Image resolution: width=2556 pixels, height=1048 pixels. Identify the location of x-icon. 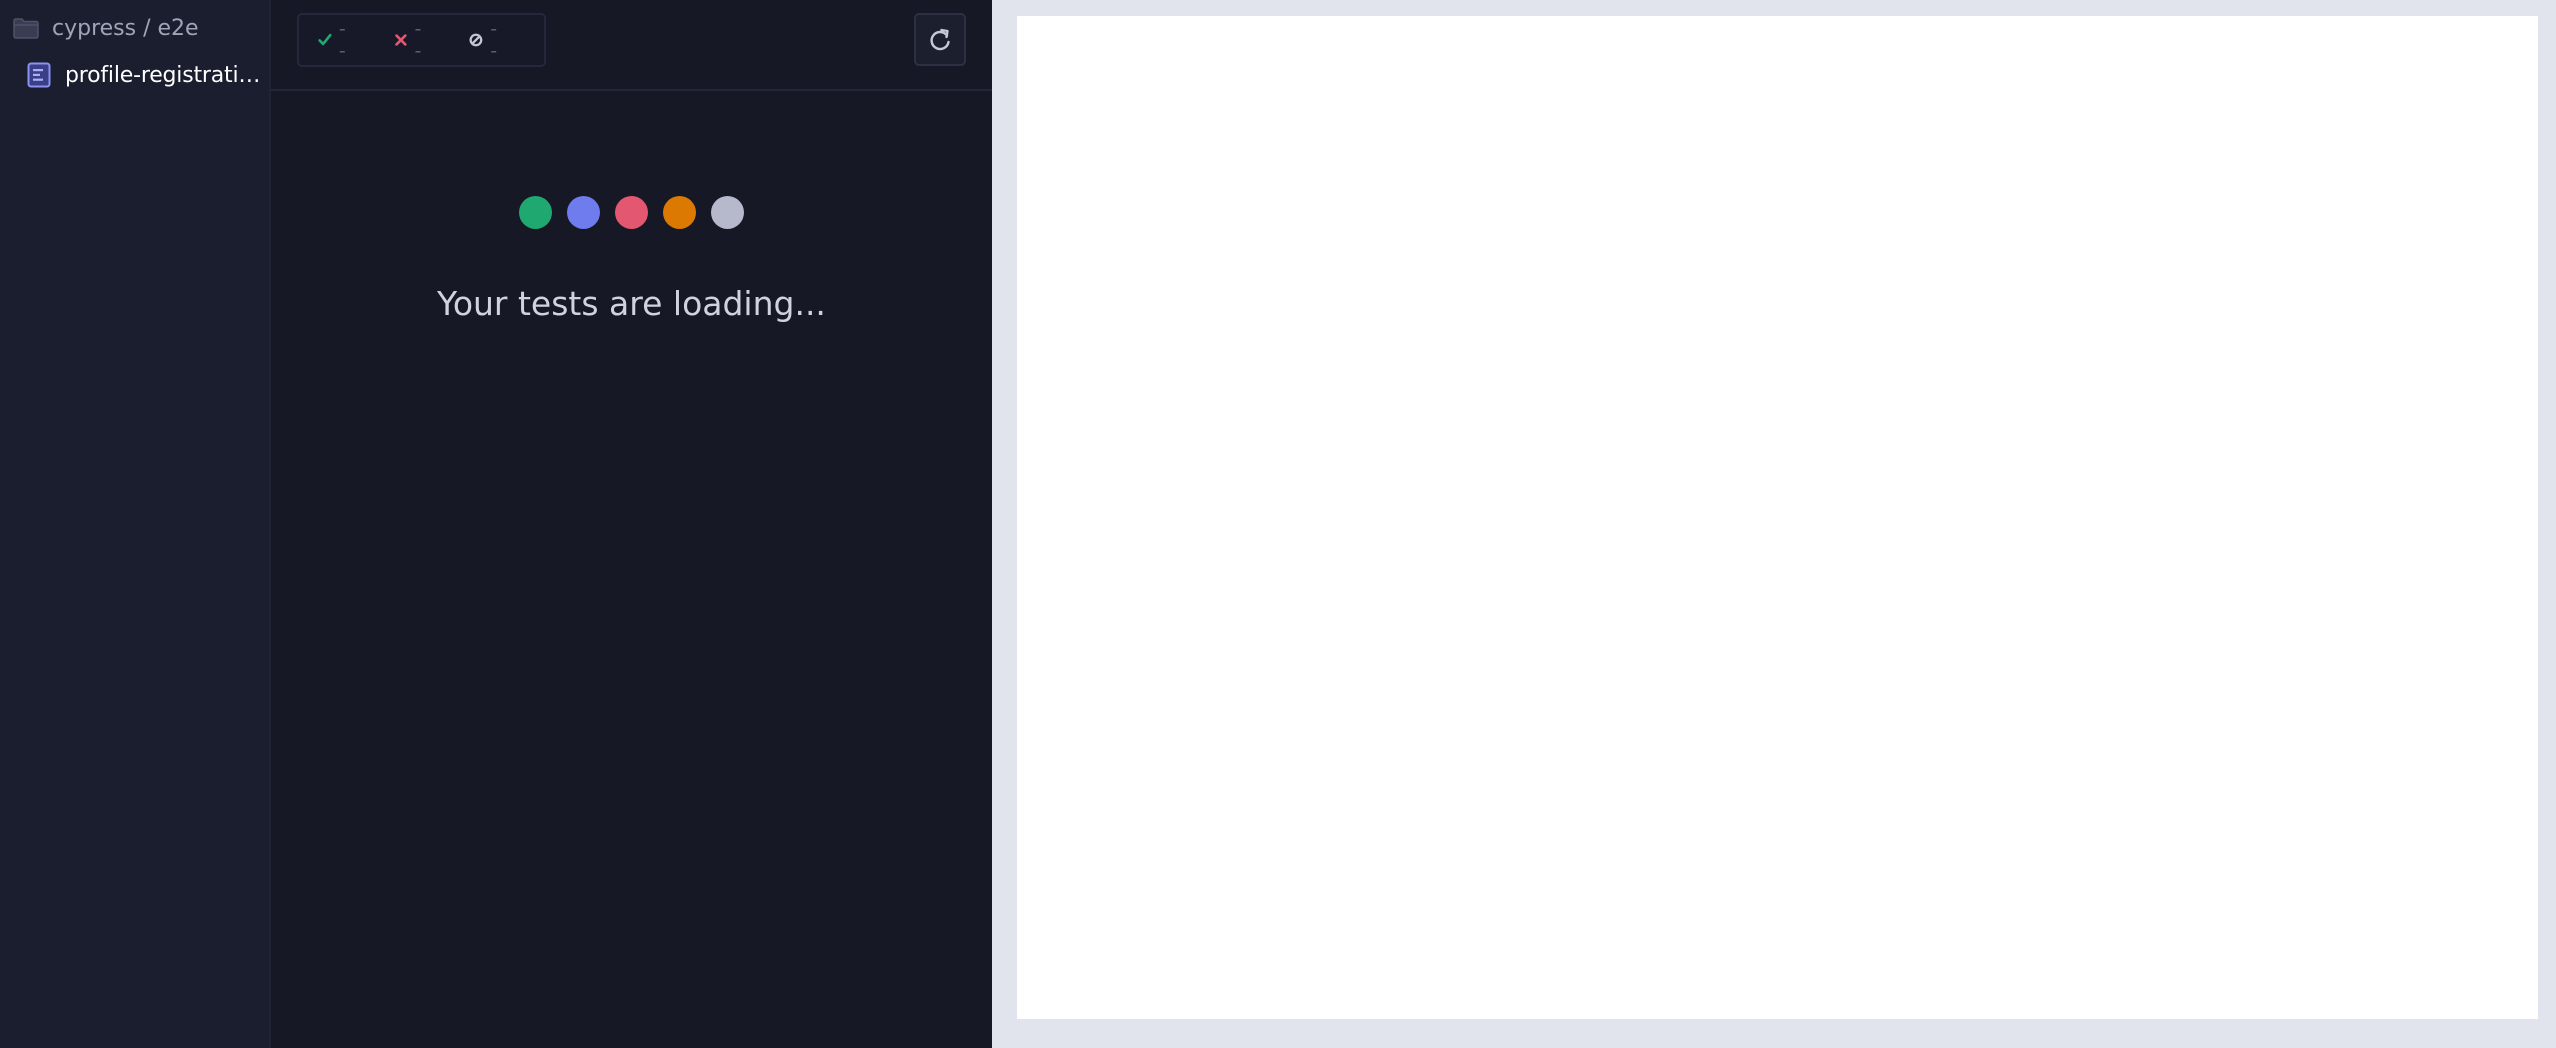
(400, 40).